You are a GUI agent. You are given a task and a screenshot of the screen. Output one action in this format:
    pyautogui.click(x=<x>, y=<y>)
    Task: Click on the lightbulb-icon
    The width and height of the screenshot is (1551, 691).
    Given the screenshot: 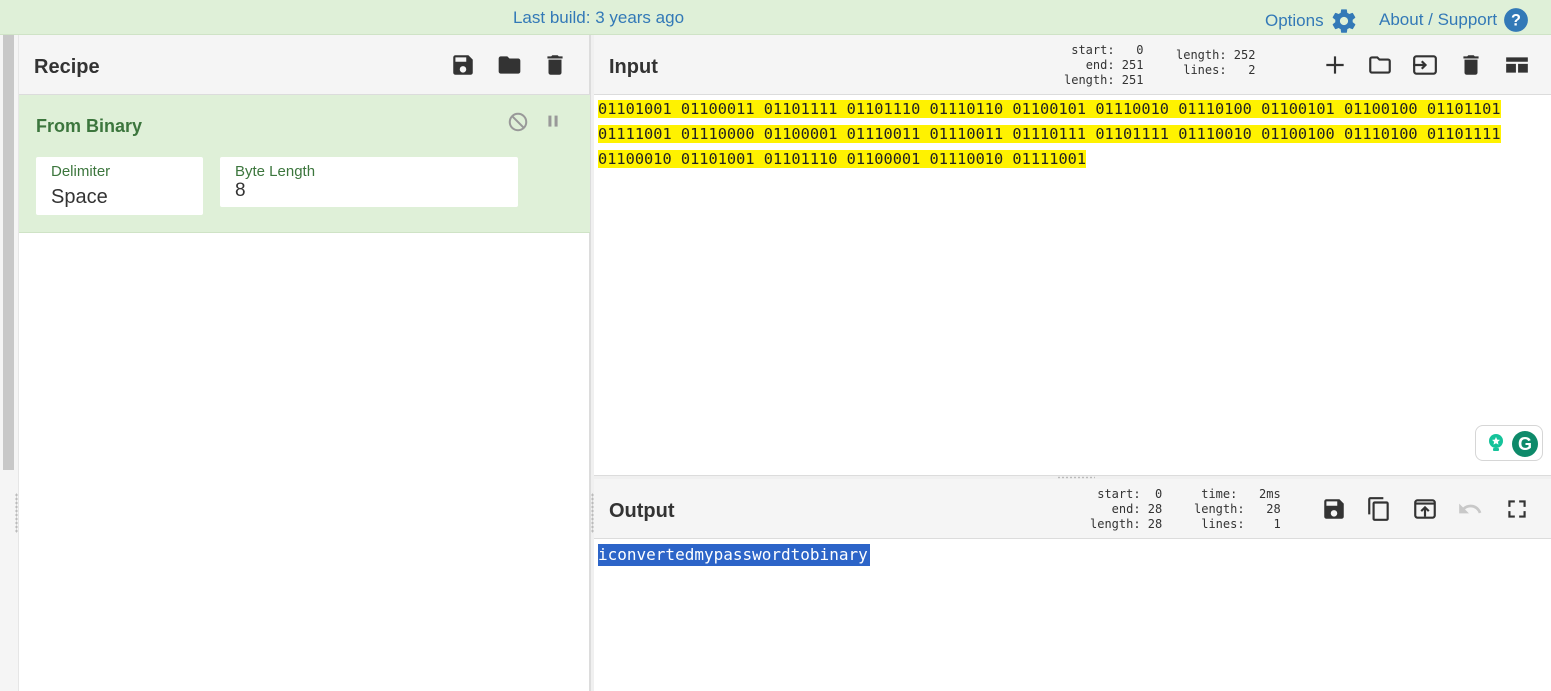 What is the action you would take?
    pyautogui.click(x=1496, y=445)
    